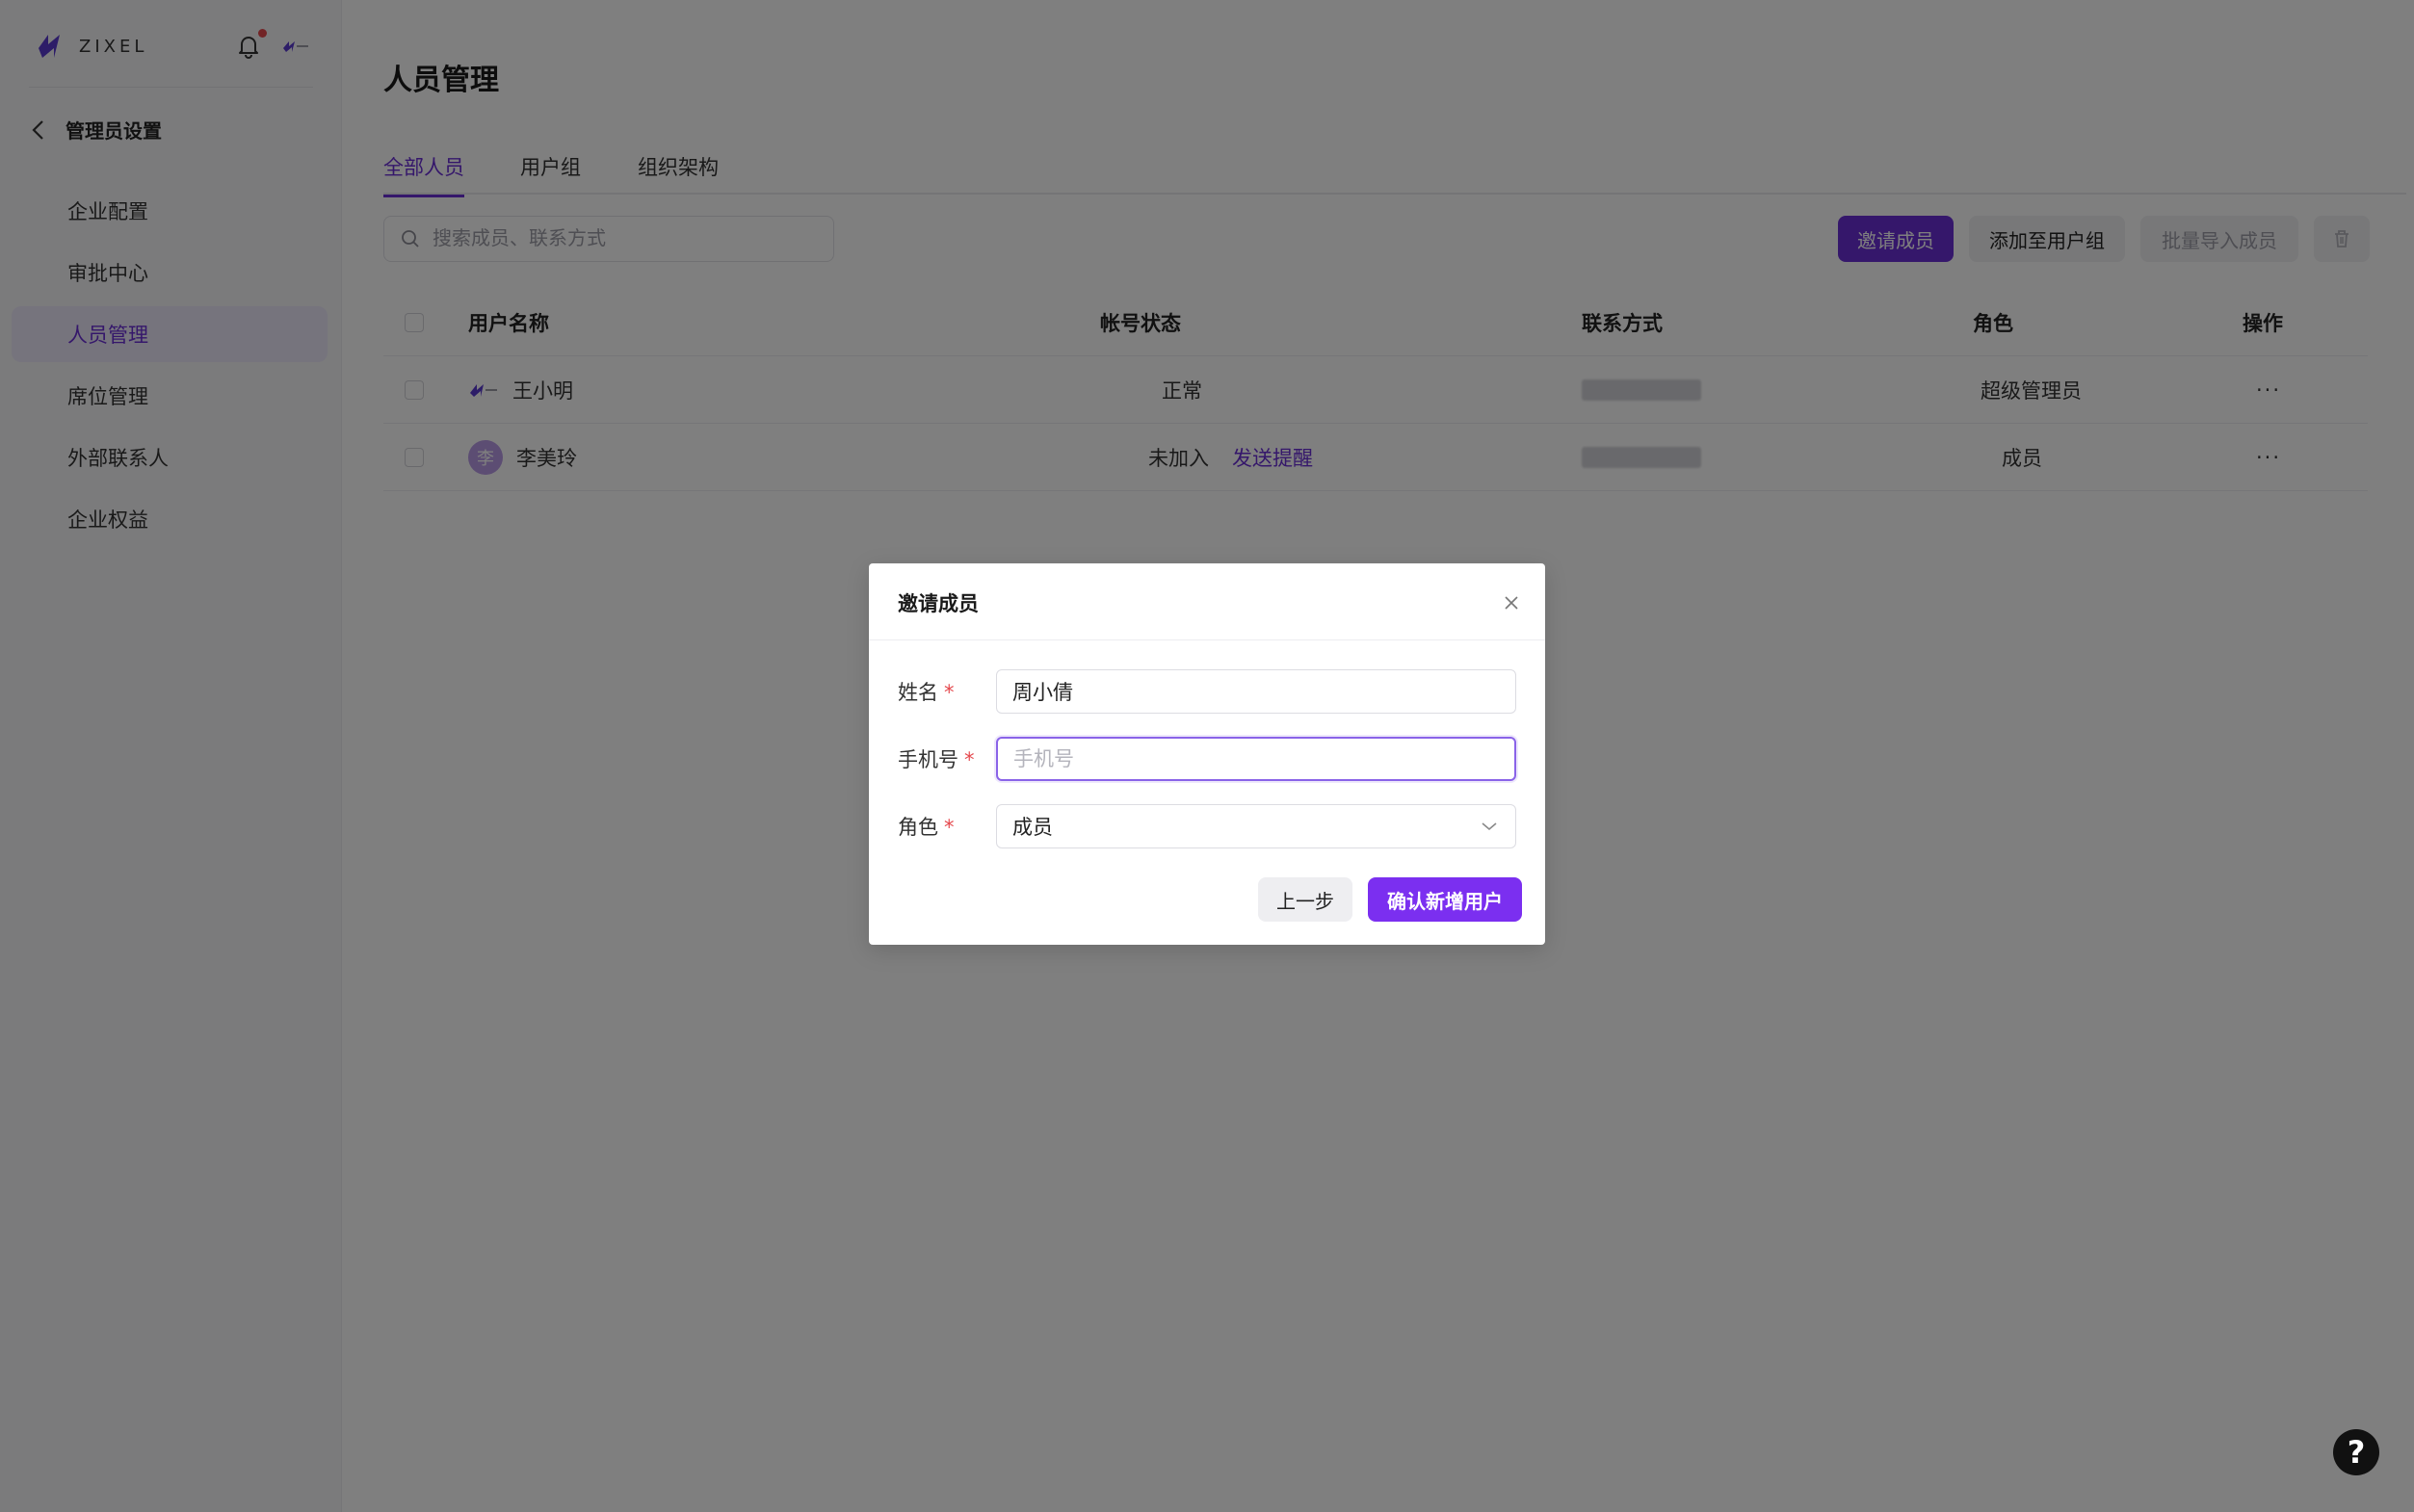  I want to click on phone-row: 手机号 *, so click(1207, 759).